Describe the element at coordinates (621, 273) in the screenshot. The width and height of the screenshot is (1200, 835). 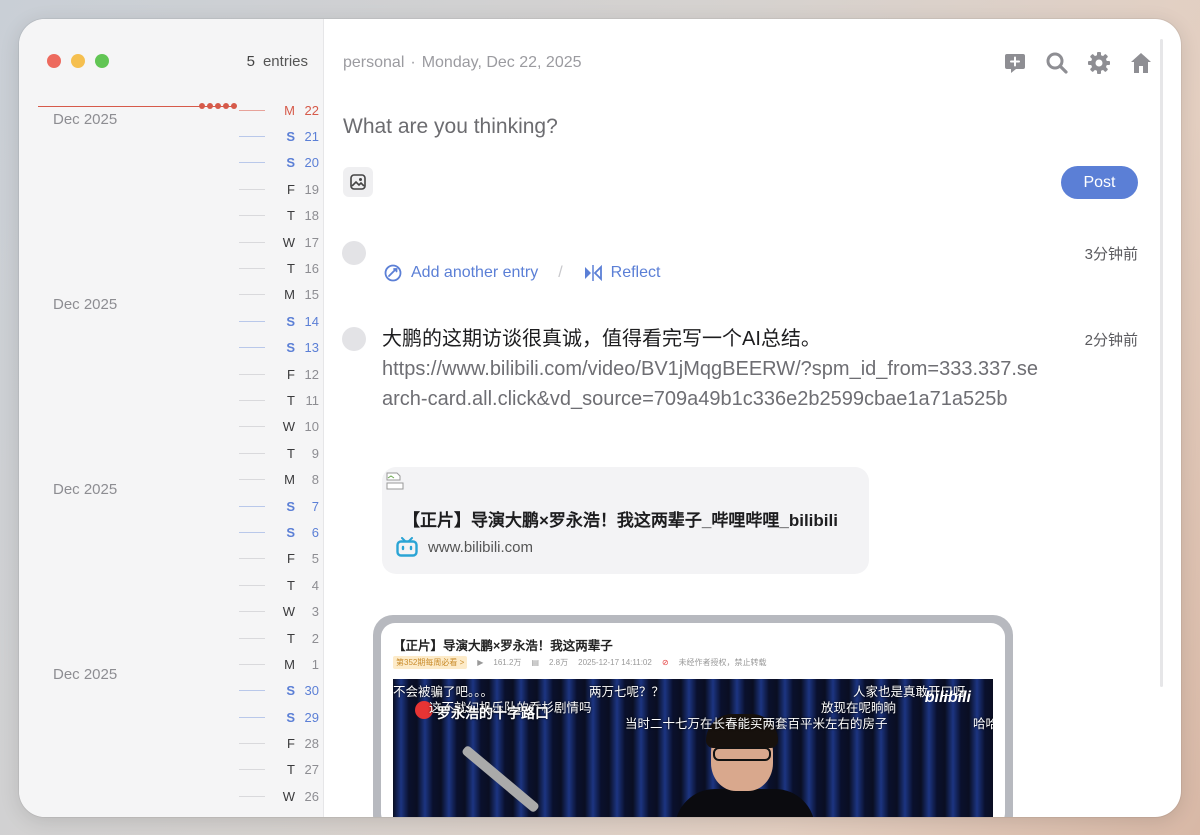
I see `reflect-button: Reflect` at that location.